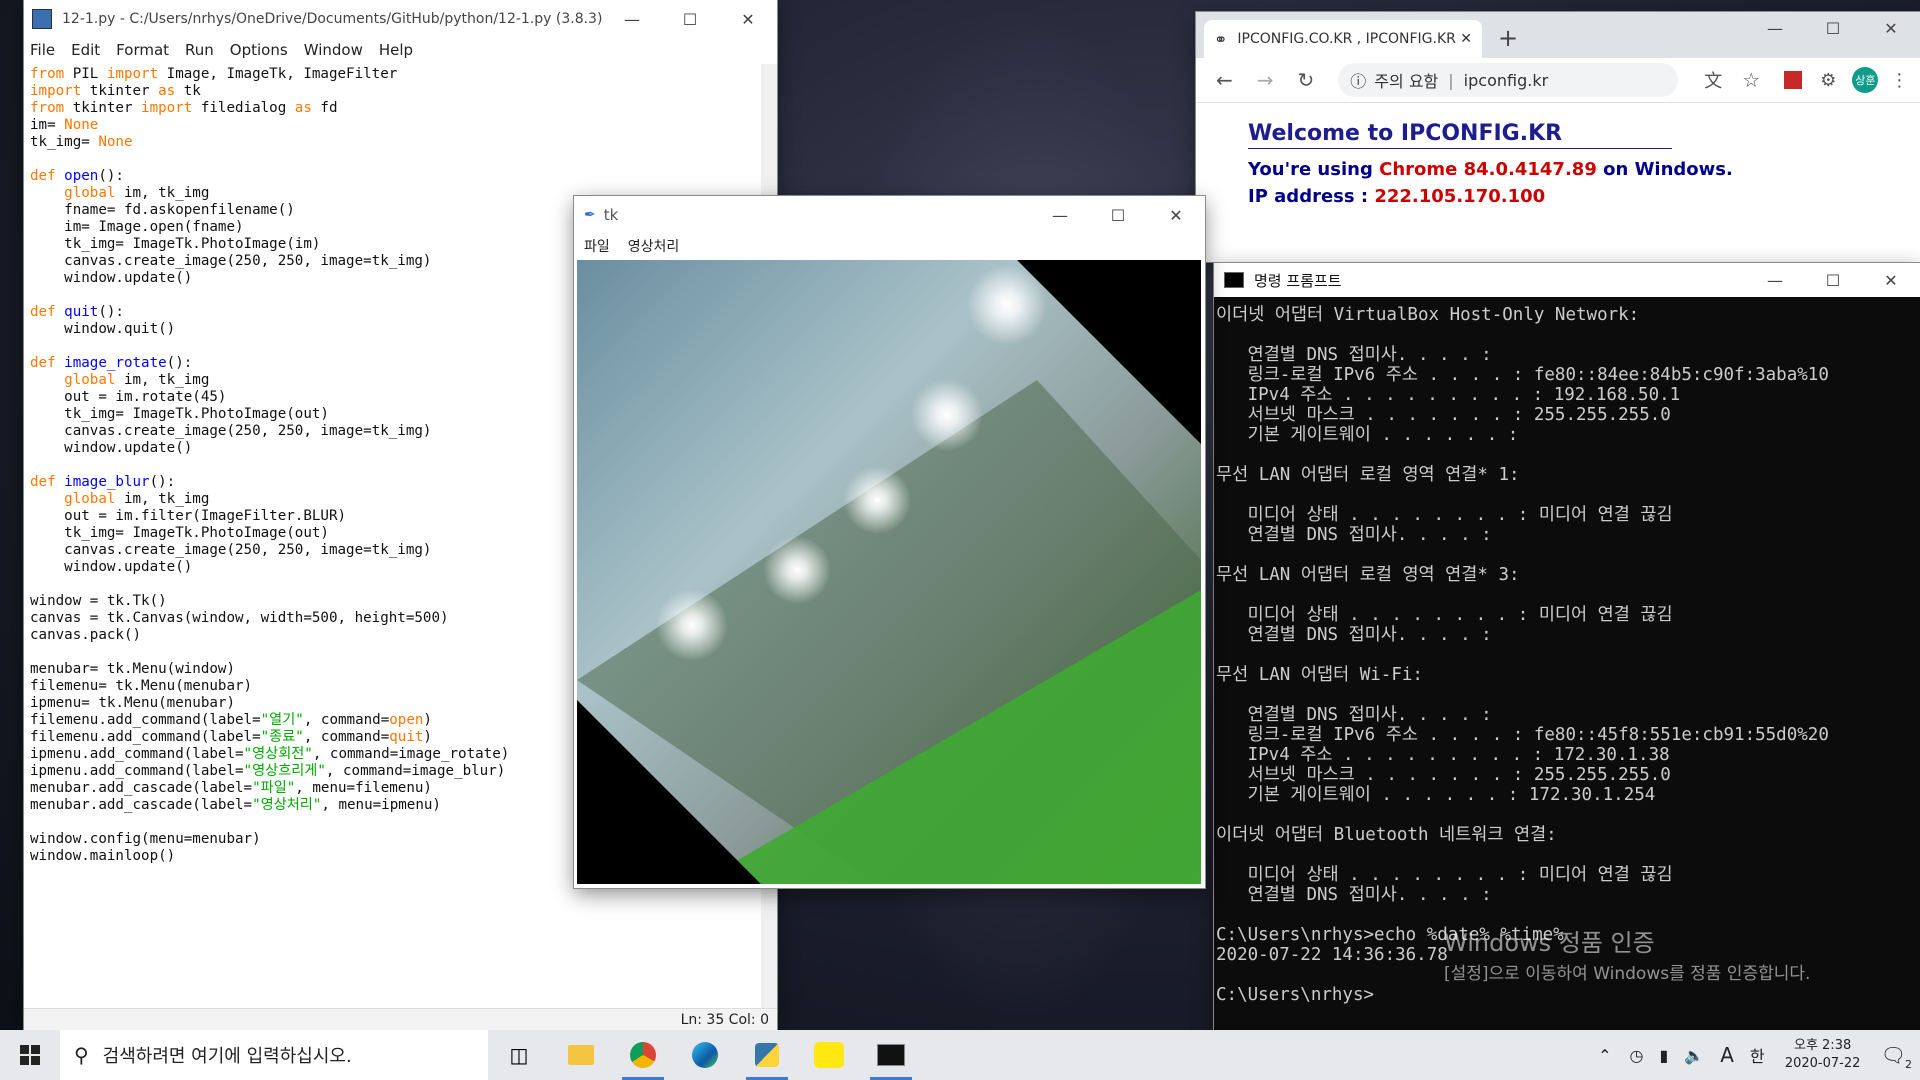 The width and height of the screenshot is (1920, 1080). Describe the element at coordinates (1346, 39) in the screenshot. I see `tab-title: IPCONFIG.CO.KR , IPCONFIG.KR` at that location.